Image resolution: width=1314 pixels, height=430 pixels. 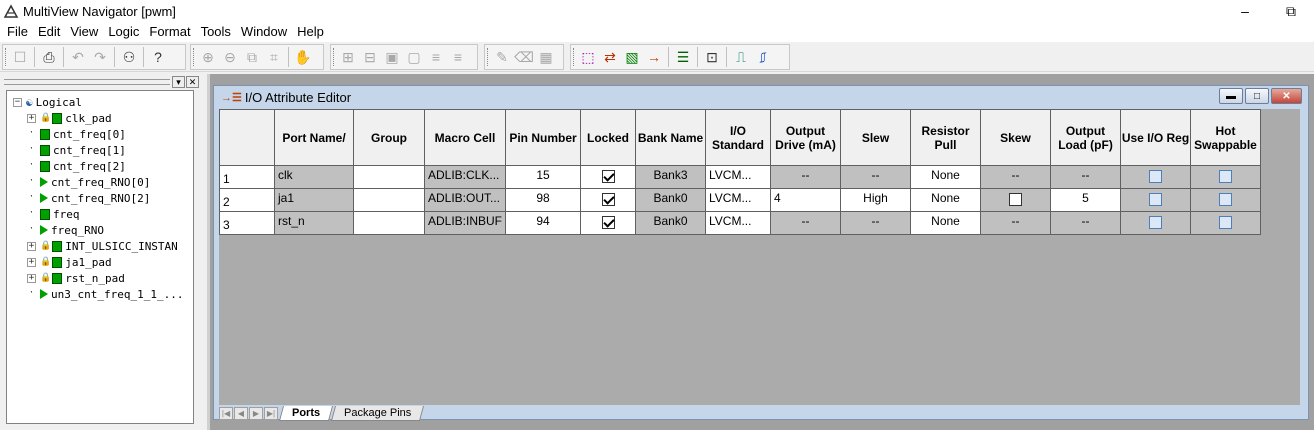 I want to click on menu-help: Help, so click(x=310, y=32).